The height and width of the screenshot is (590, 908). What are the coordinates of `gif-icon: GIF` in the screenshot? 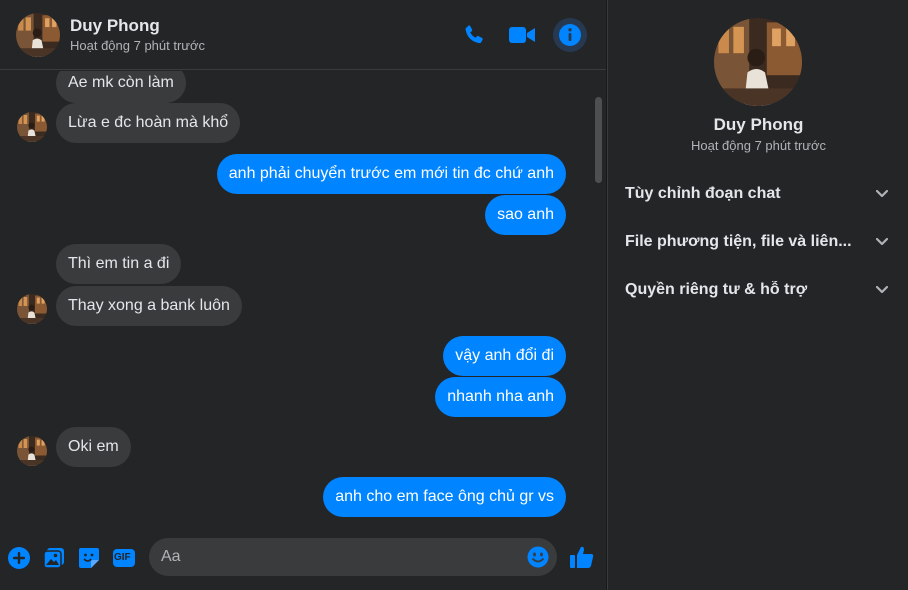 It's located at (124, 558).